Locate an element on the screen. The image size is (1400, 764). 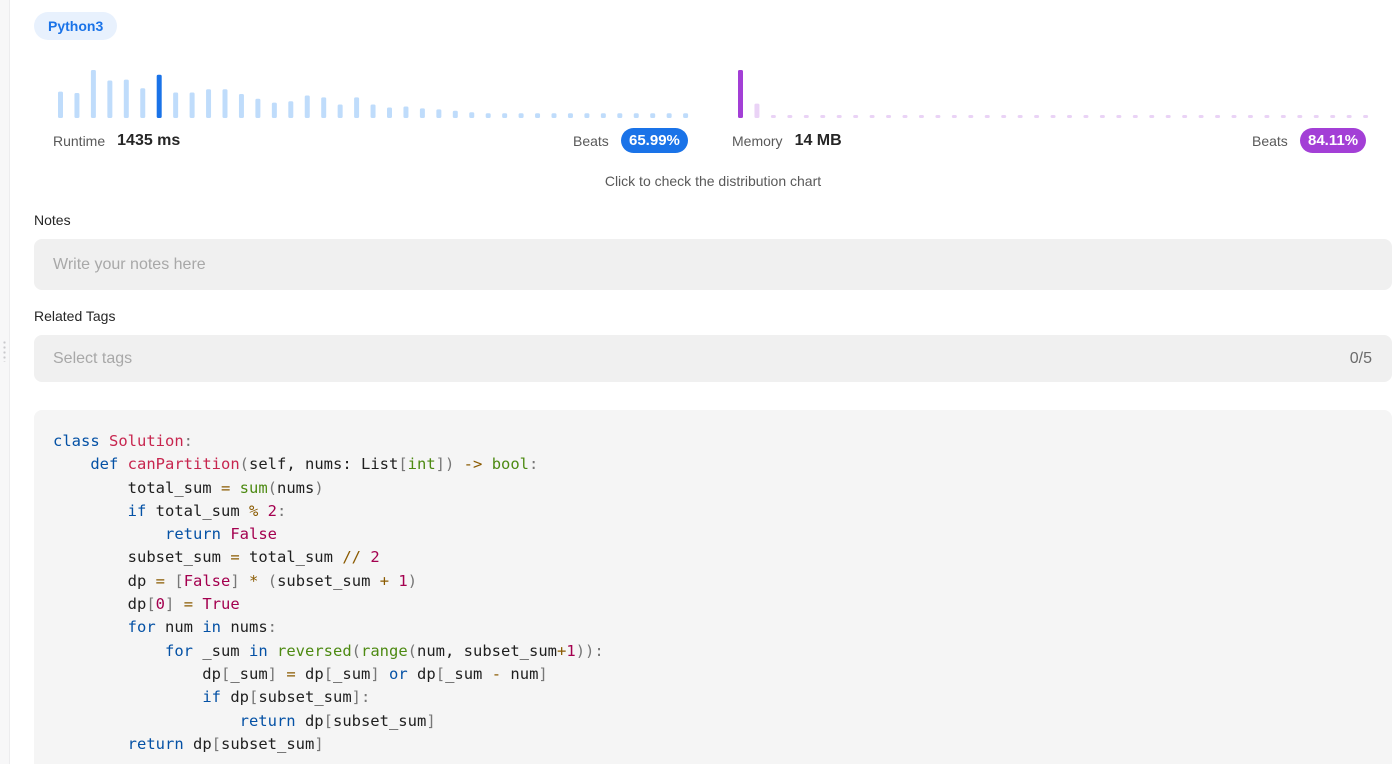
runtime-distribution-chart is located at coordinates (375, 91).